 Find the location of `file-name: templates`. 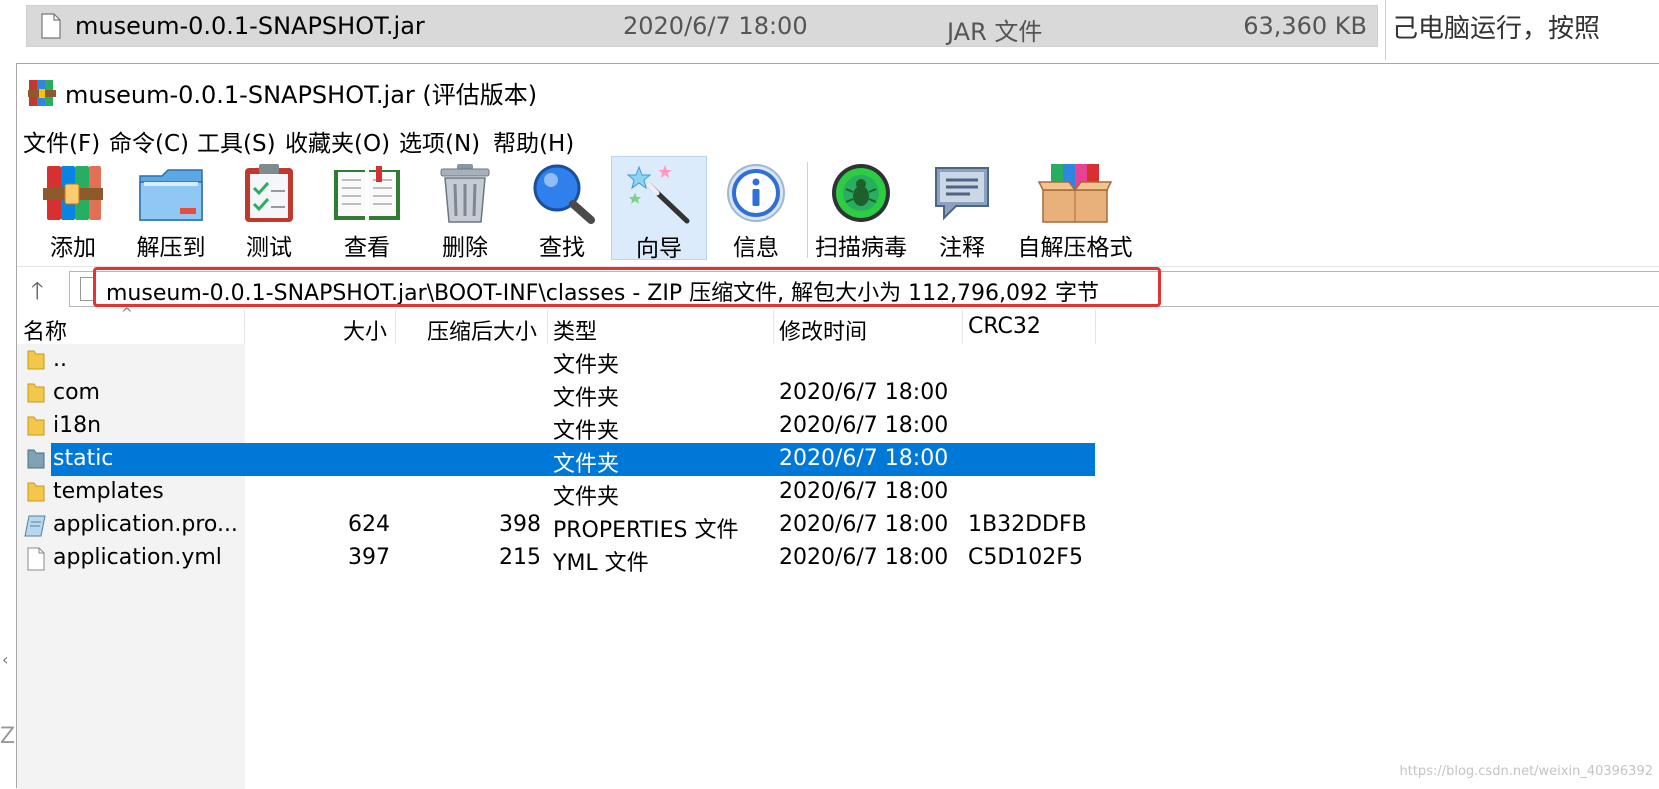

file-name: templates is located at coordinates (108, 491).